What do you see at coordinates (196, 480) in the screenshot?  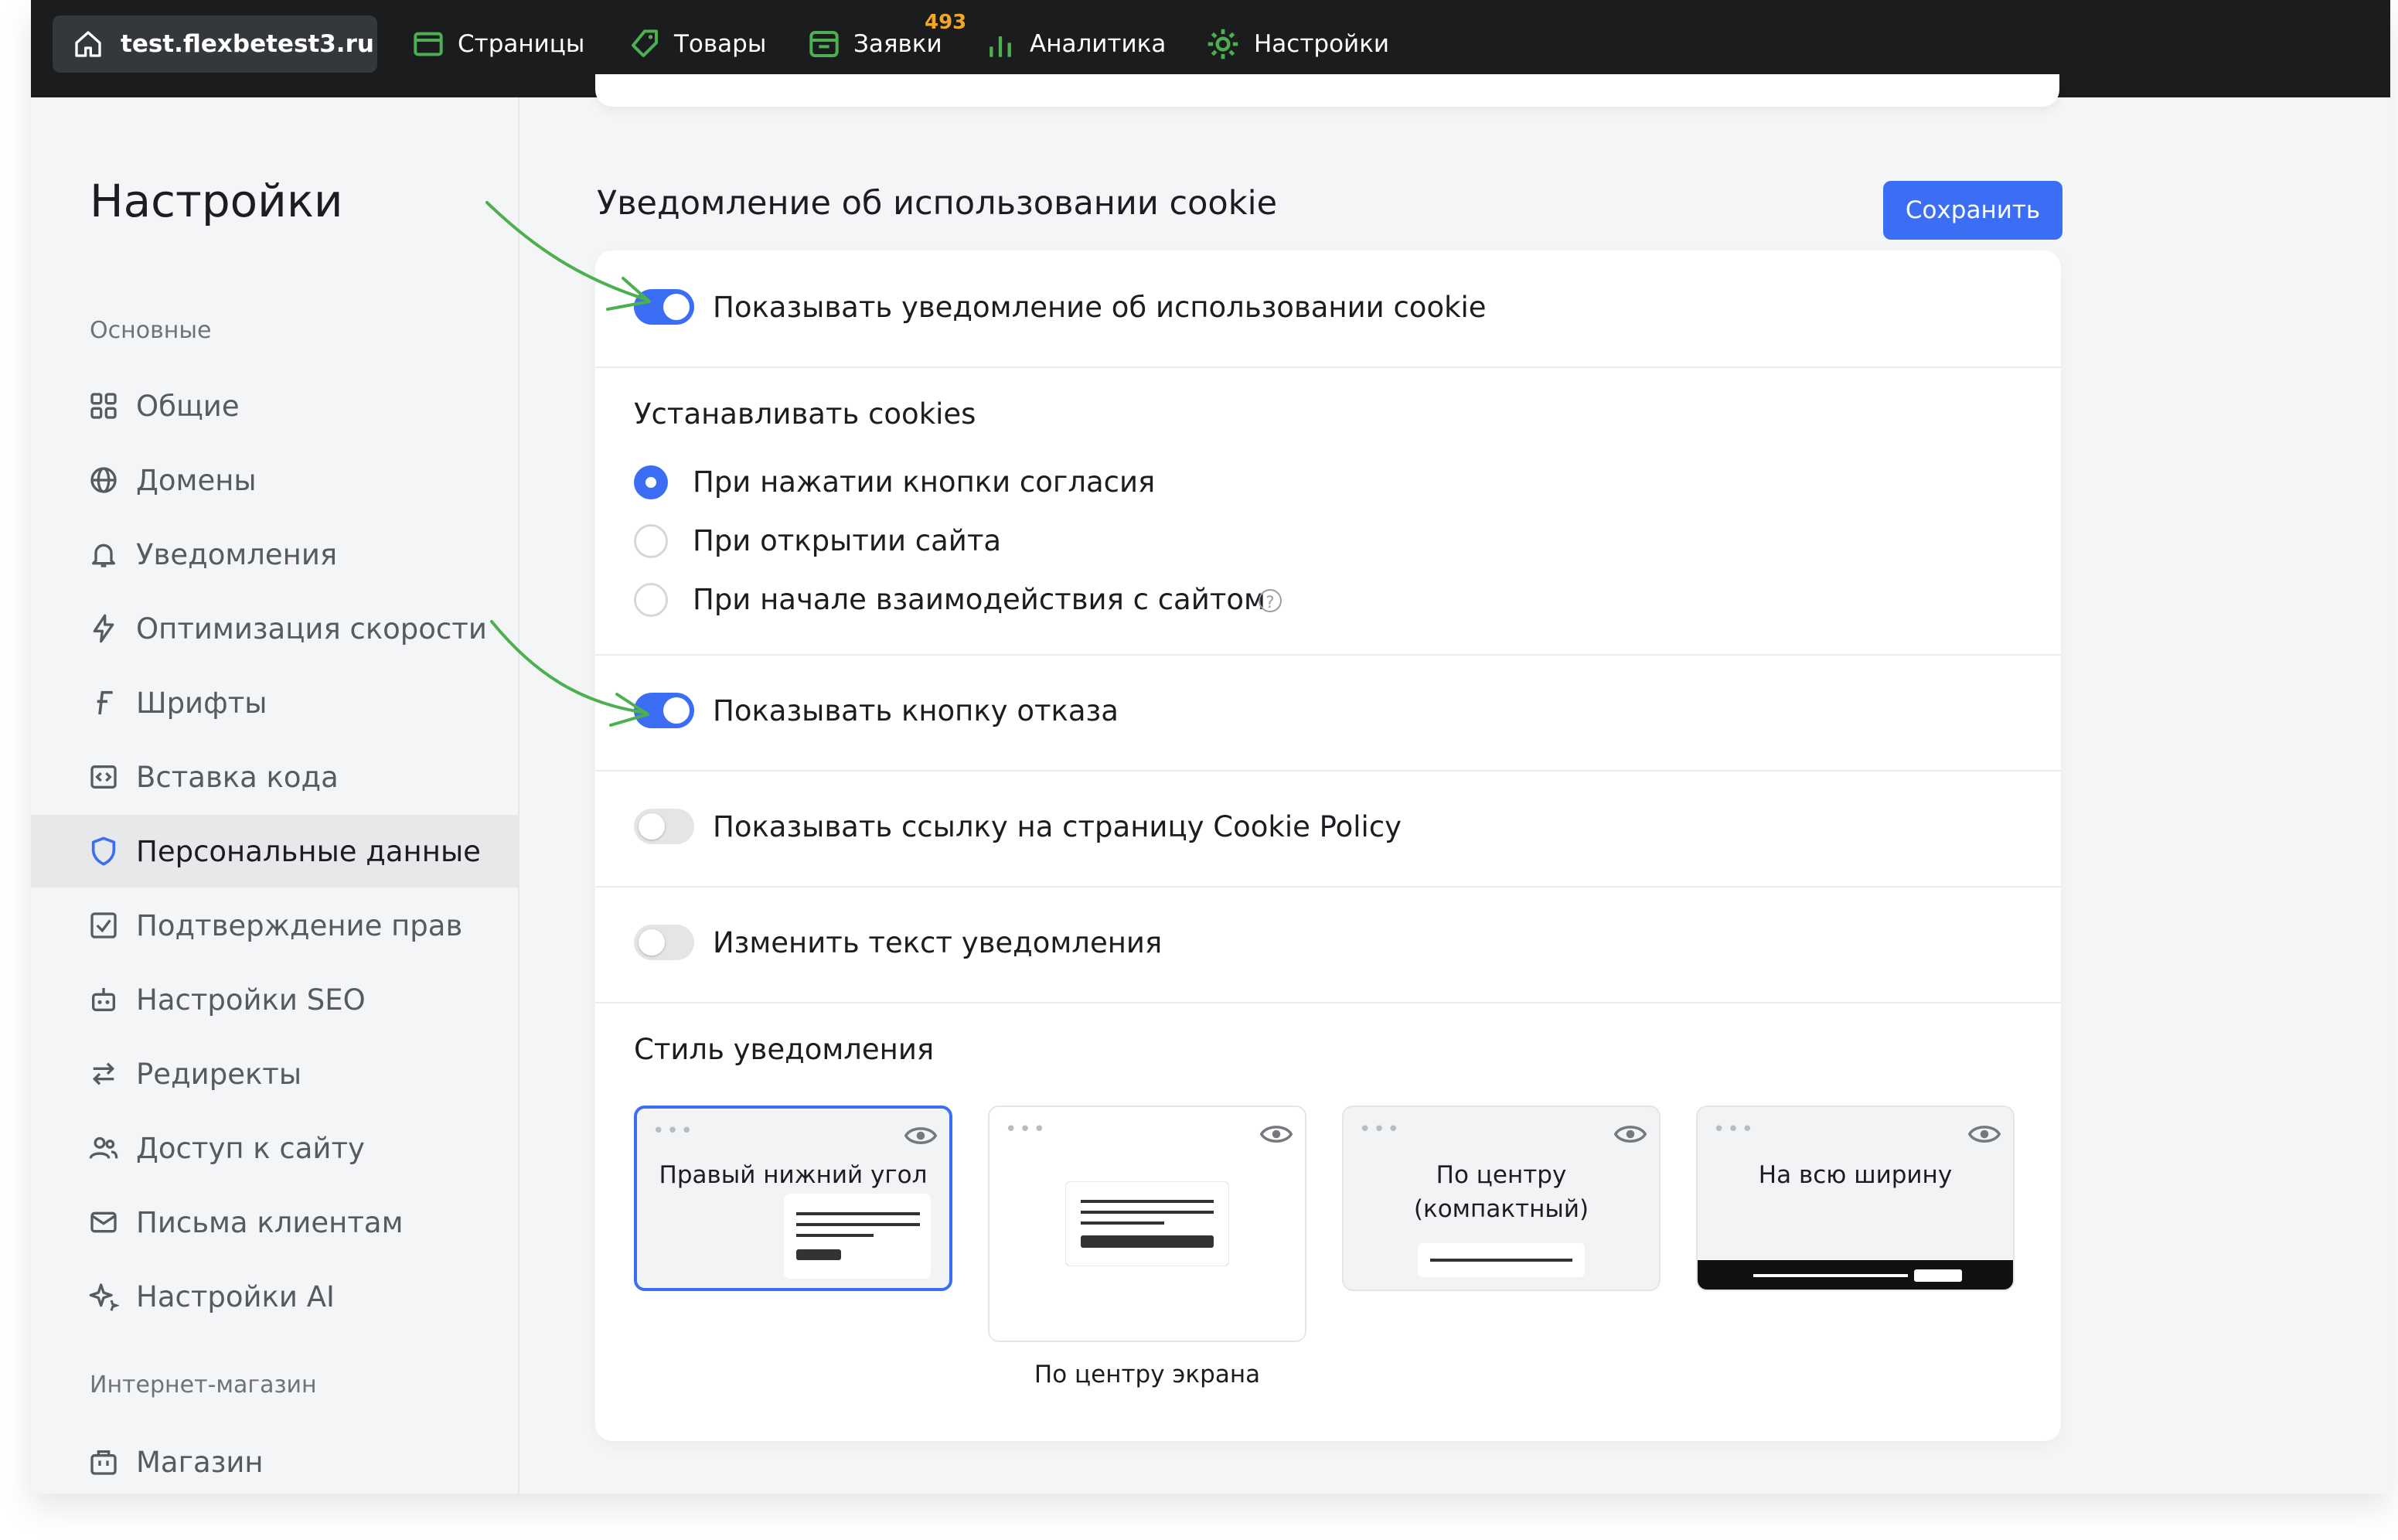 I see `sidebar-item-label: Домены` at bounding box center [196, 480].